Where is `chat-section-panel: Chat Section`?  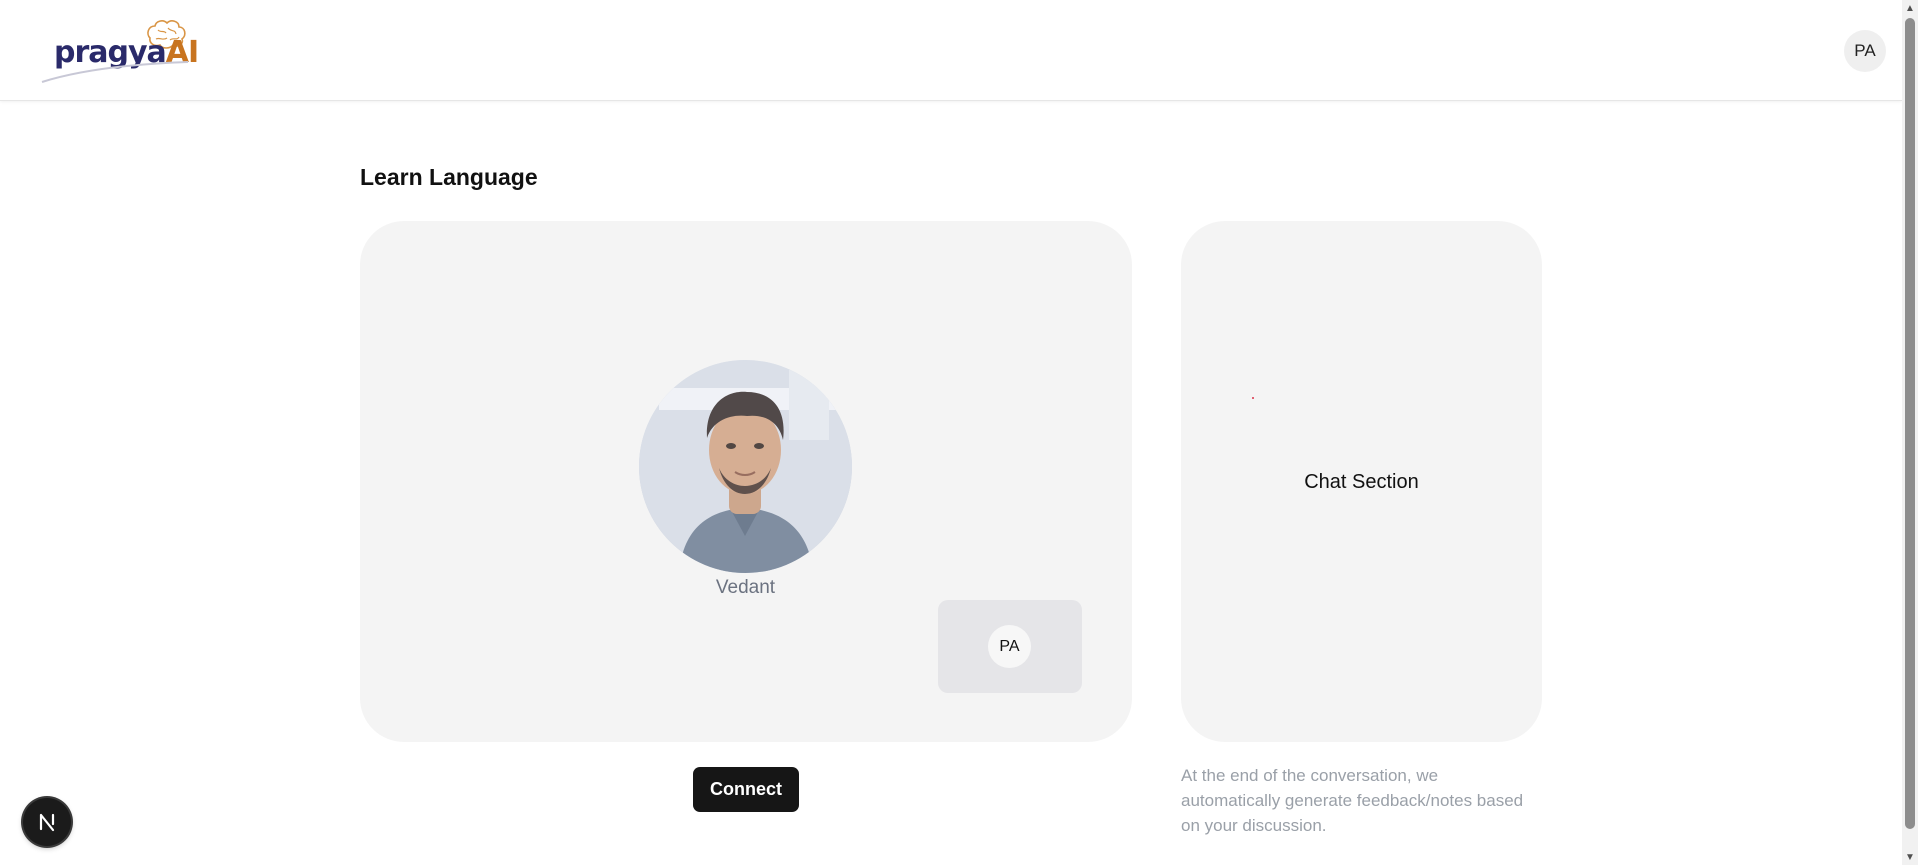 chat-section-panel: Chat Section is located at coordinates (1361, 481).